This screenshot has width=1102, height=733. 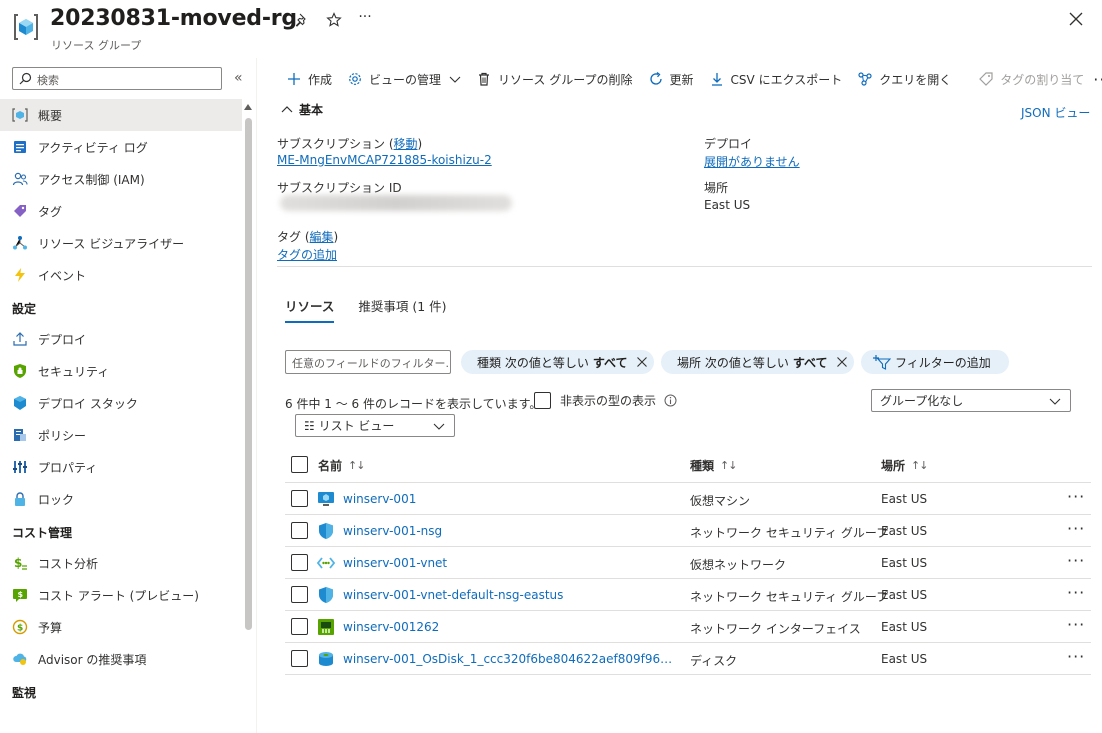 What do you see at coordinates (121, 371) in the screenshot?
I see `sidebar-item-security: セキュリティ` at bounding box center [121, 371].